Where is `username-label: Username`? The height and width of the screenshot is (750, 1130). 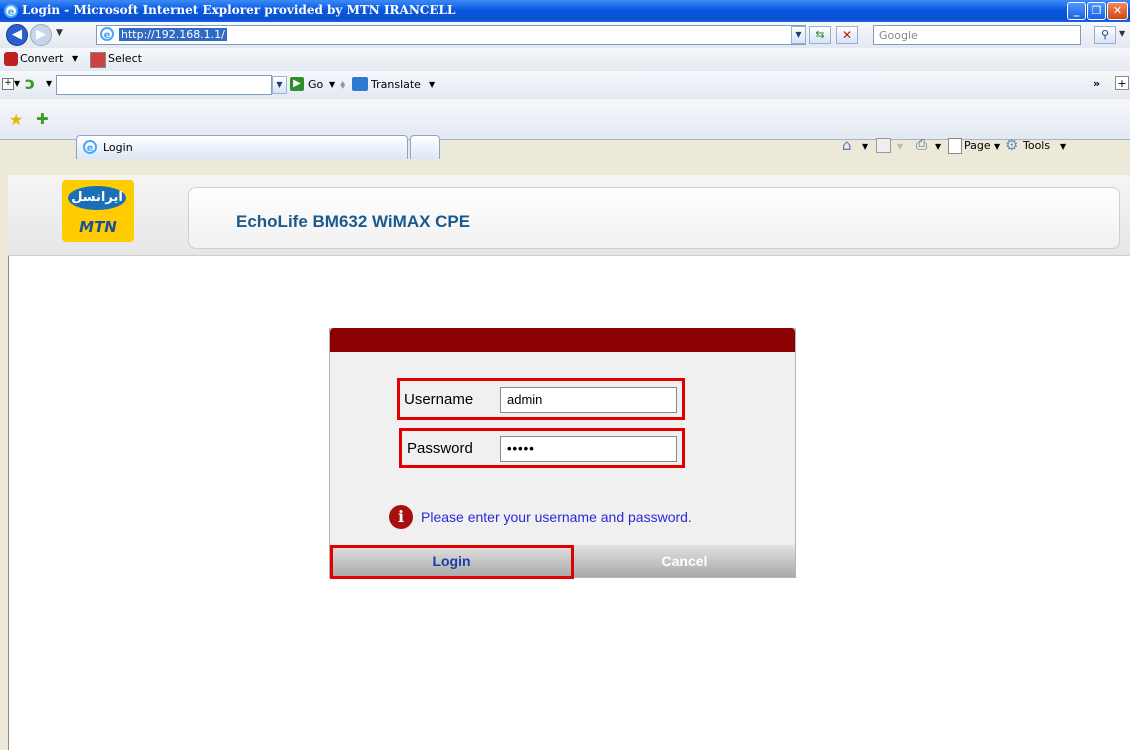 username-label: Username is located at coordinates (439, 399).